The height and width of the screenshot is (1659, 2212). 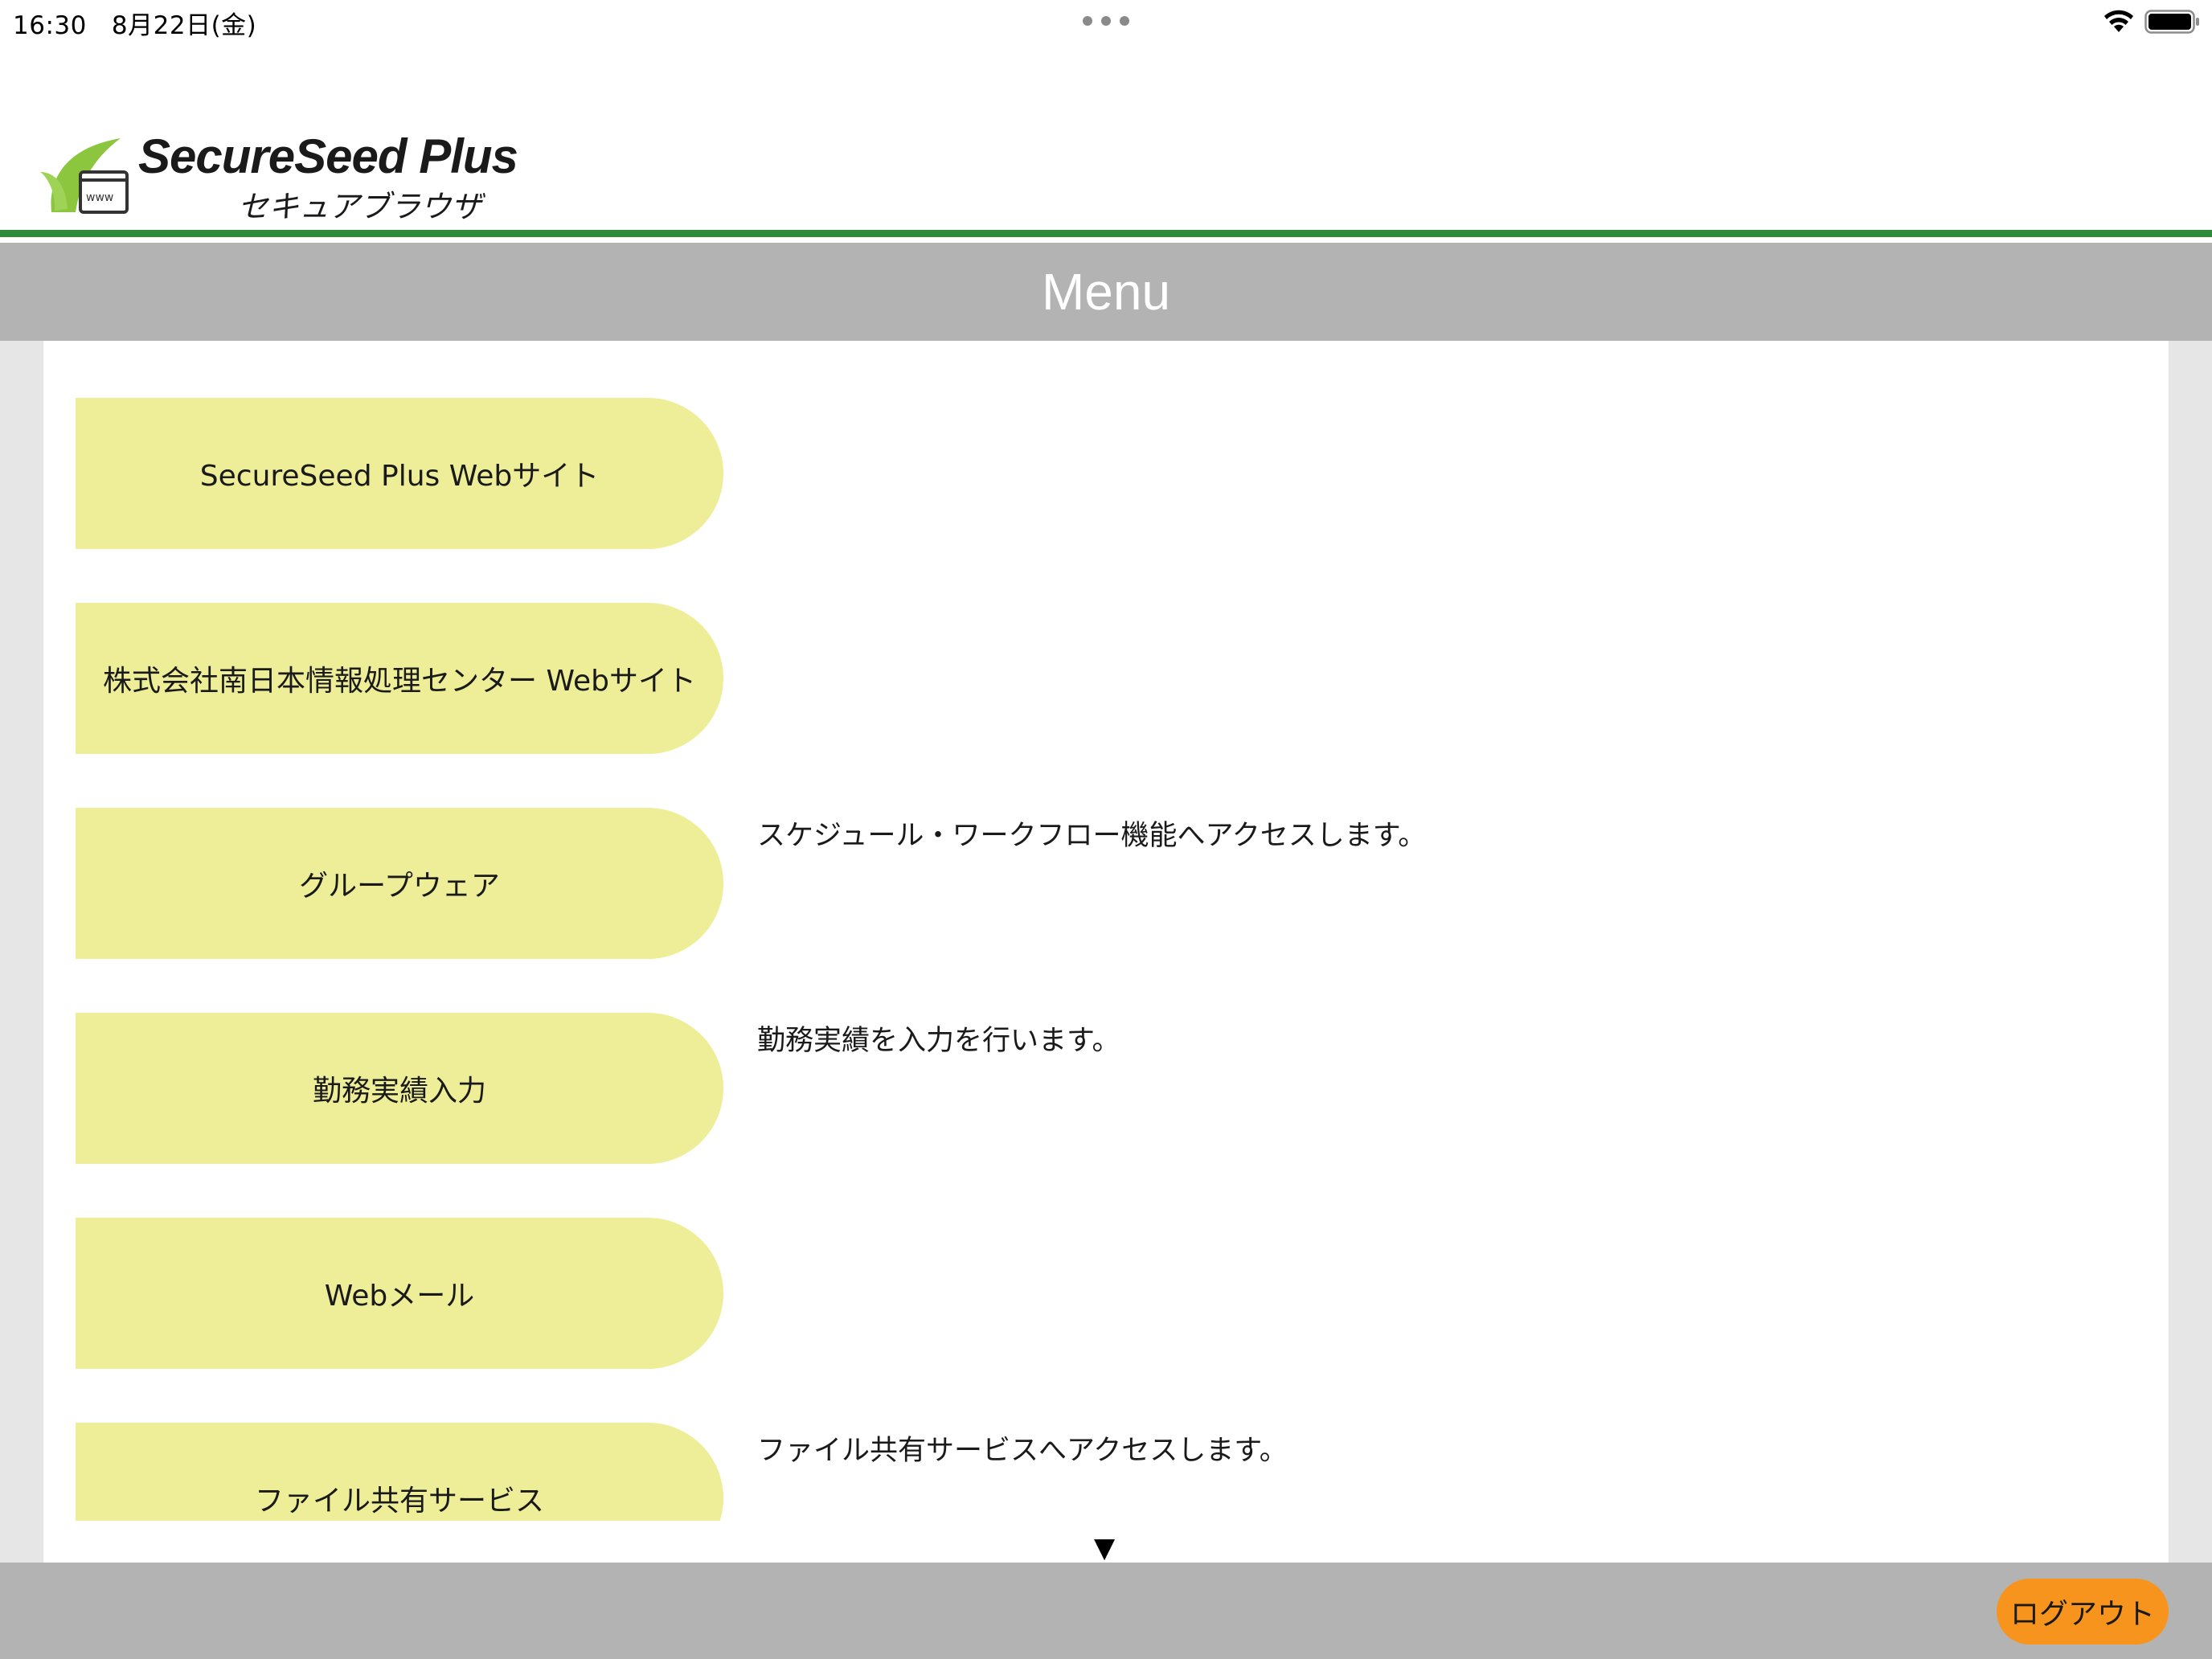 What do you see at coordinates (1104, 885) in the screenshot?
I see `menu-row: グループウェア スケジュール・ワークフロー機能へアクセスします。` at bounding box center [1104, 885].